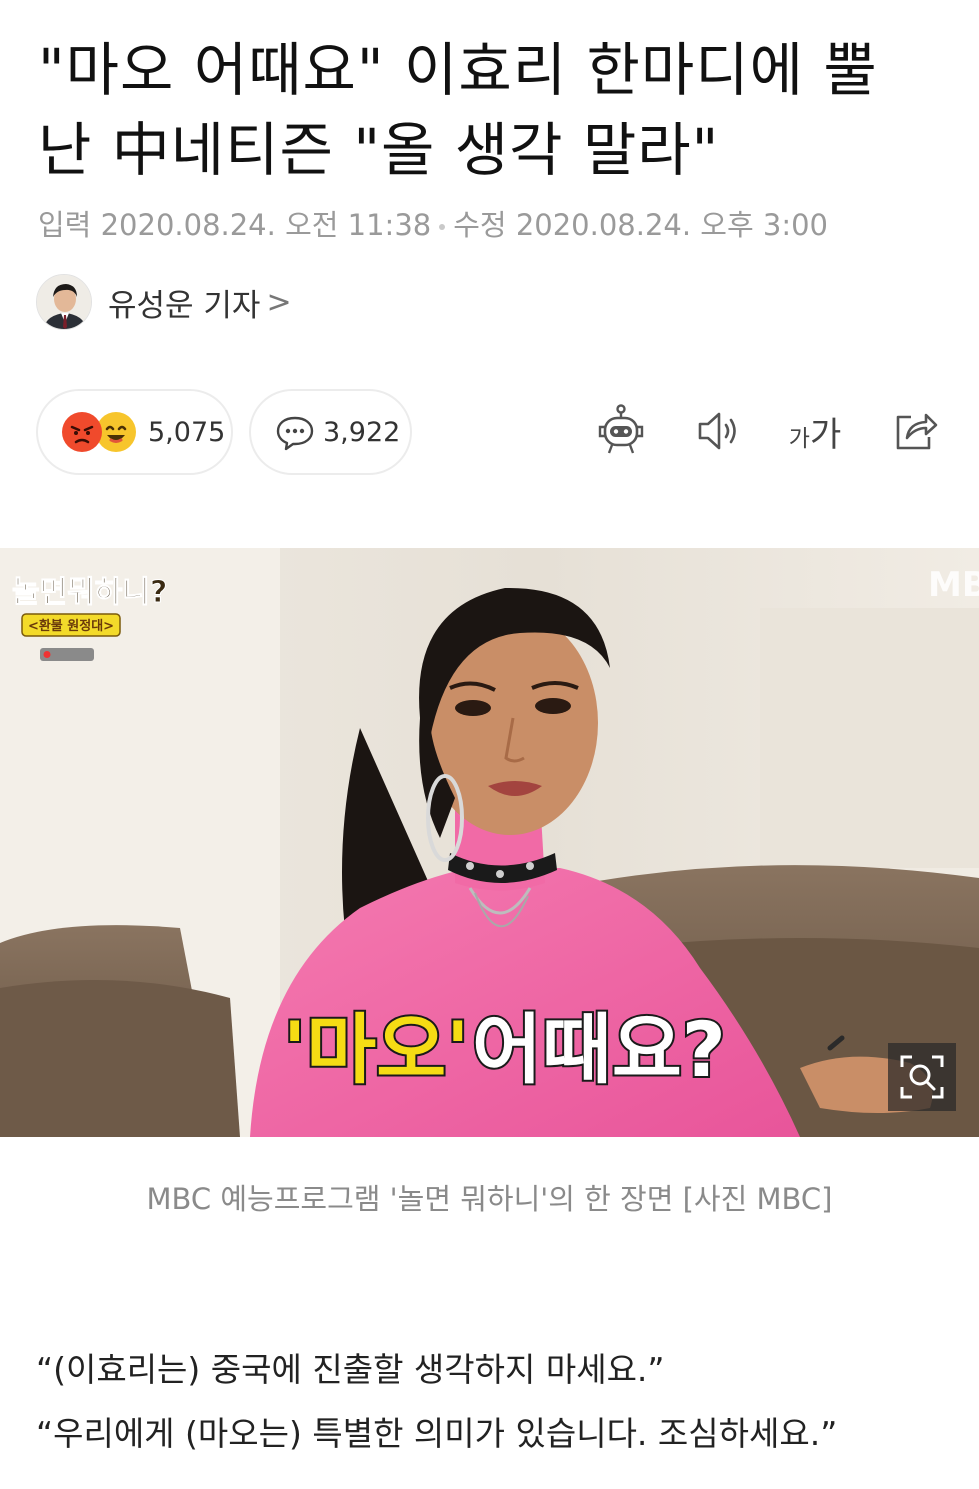  Describe the element at coordinates (458, 70) in the screenshot. I see `headline-line-1: "마오 어때요" 이효리 한마디에 뿔` at that location.